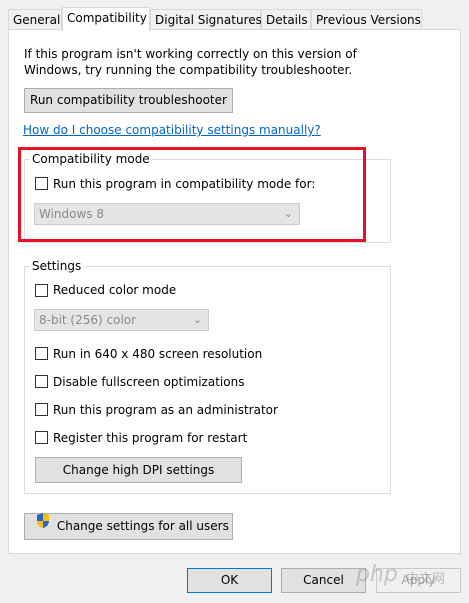  Describe the element at coordinates (88, 320) in the screenshot. I see `color-depth-value: 8-bit (256) color` at that location.